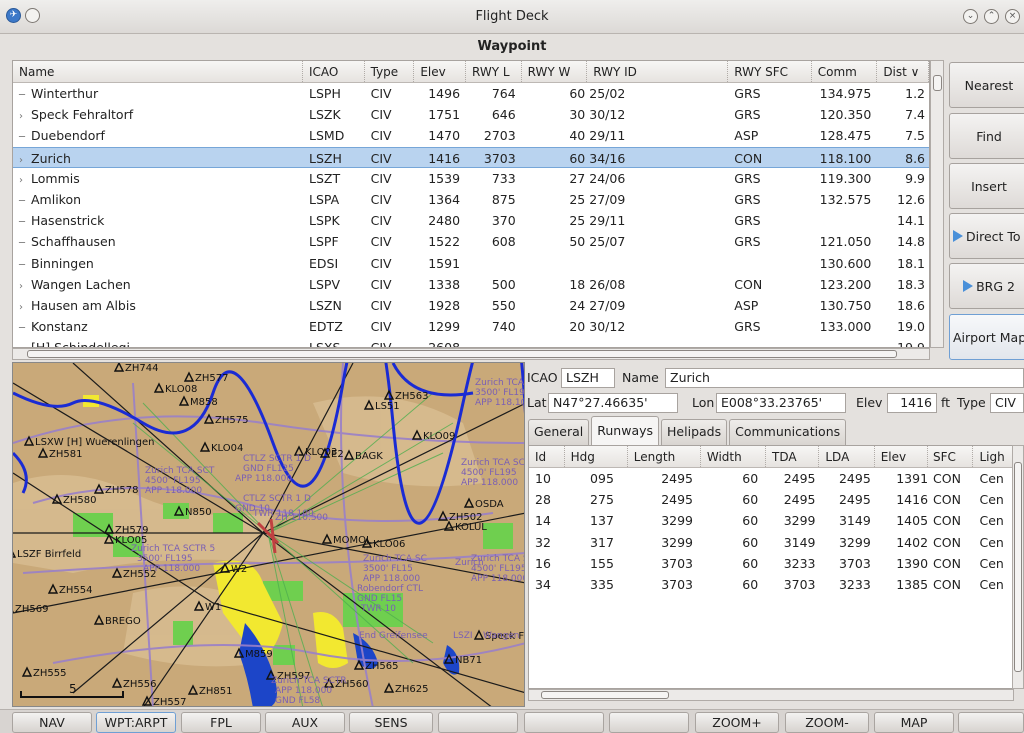  I want to click on cell-name: › Wangen Lachen, so click(158, 284).